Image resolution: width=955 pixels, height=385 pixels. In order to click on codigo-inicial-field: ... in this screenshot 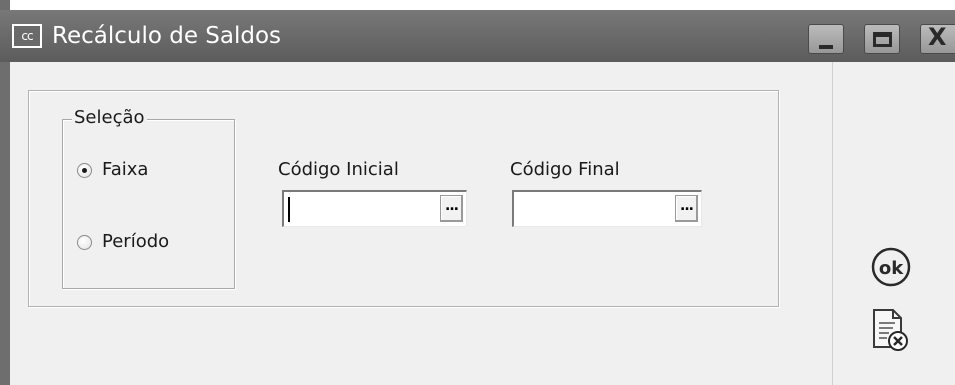, I will do `click(374, 208)`.